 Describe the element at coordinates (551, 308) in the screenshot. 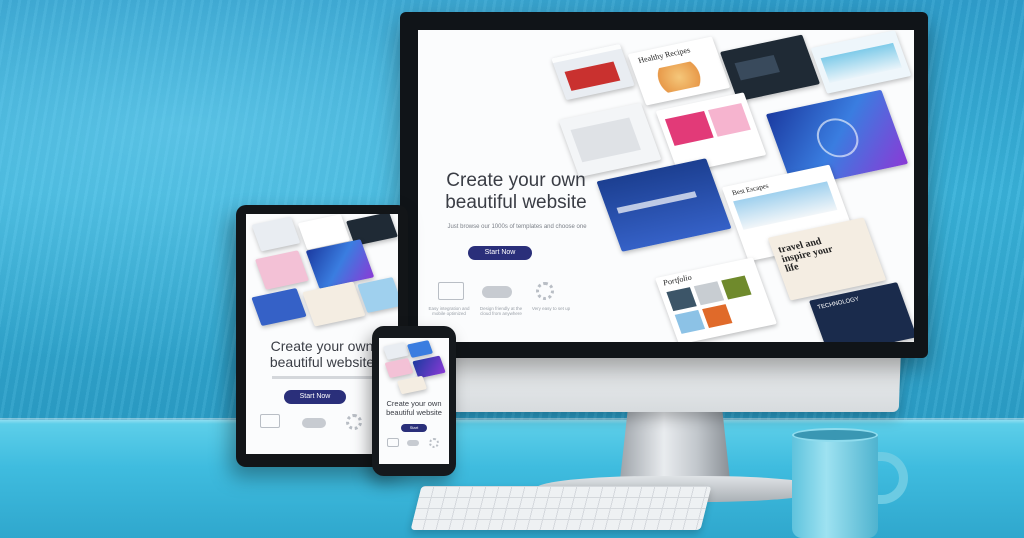

I see `feature-text: Very easy to set up` at that location.